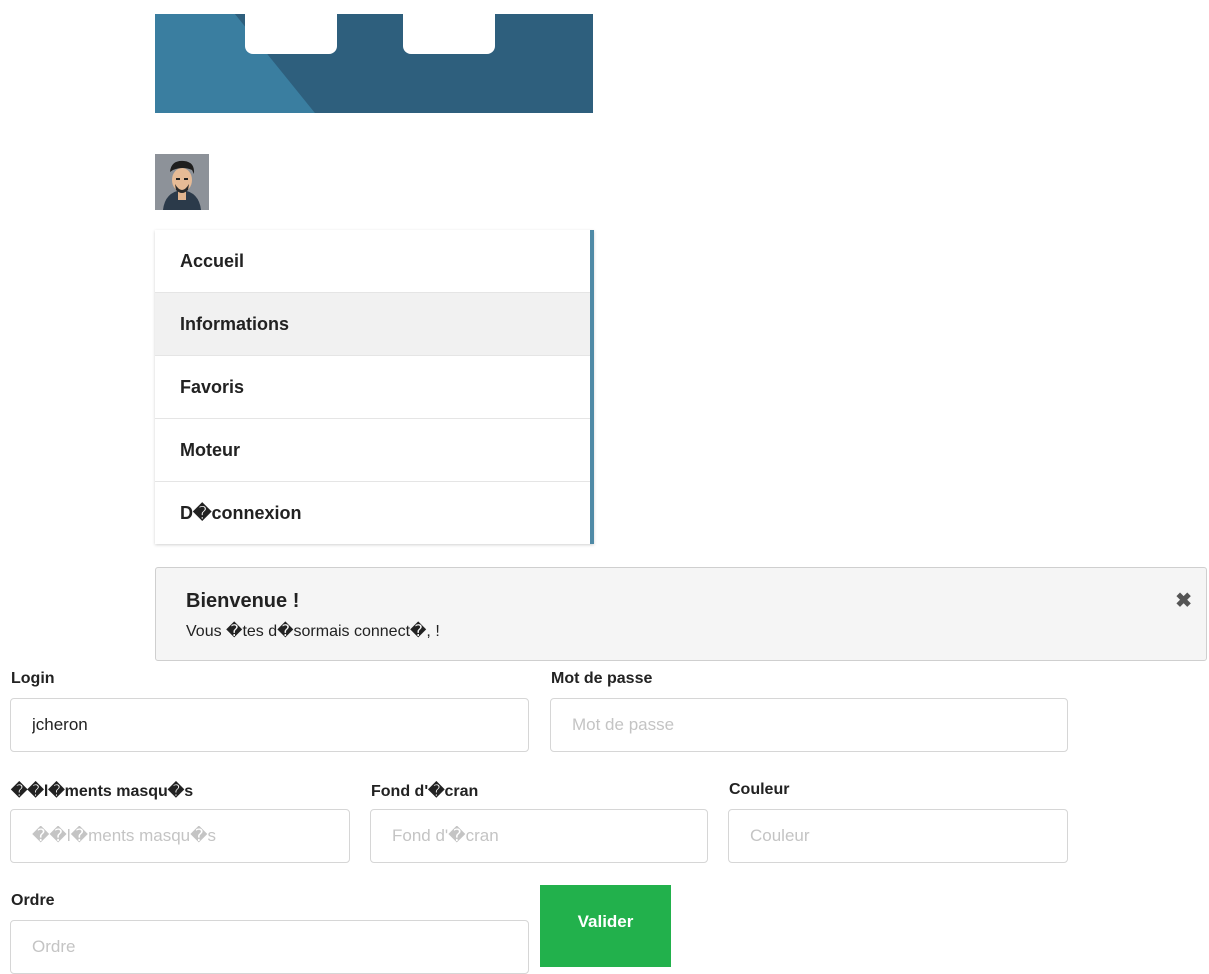  What do you see at coordinates (372, 513) in the screenshot?
I see `nav-item-deconnexion: D�connexion` at bounding box center [372, 513].